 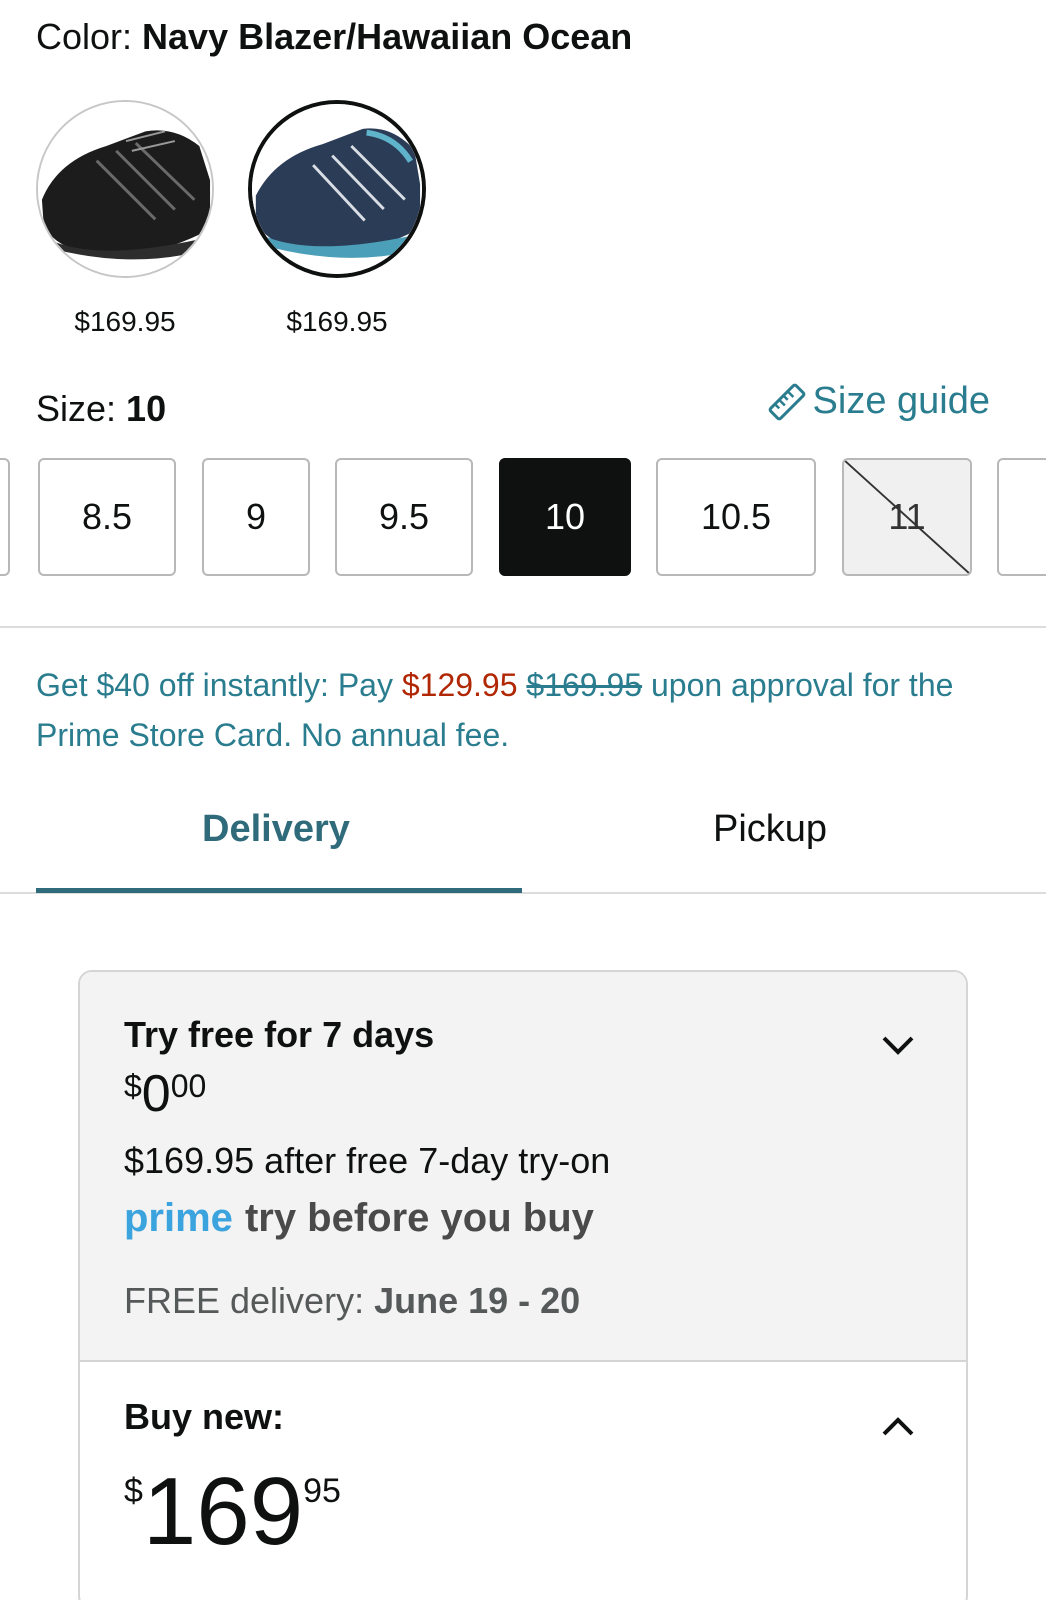 What do you see at coordinates (81, 408) in the screenshot?
I see `size-label: Size:` at bounding box center [81, 408].